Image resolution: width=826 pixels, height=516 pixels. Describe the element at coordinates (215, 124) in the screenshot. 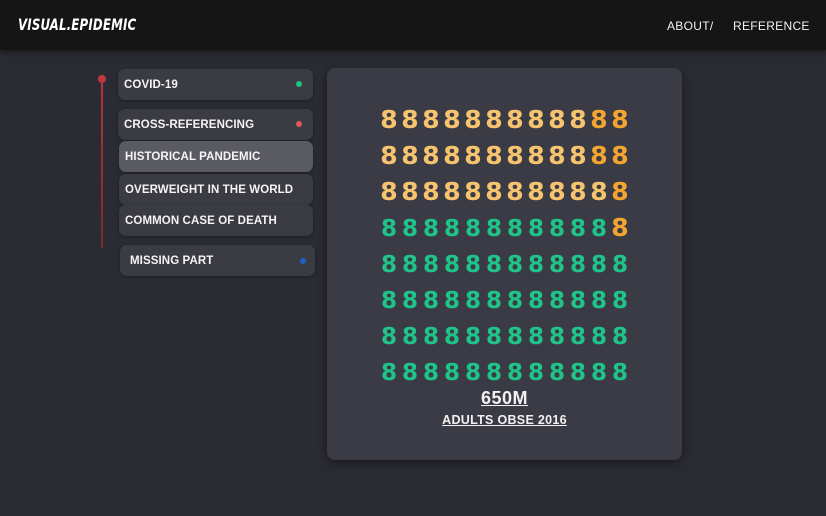

I see `sidebar-item-cross-referencing: CROSS-REFERENCING` at that location.